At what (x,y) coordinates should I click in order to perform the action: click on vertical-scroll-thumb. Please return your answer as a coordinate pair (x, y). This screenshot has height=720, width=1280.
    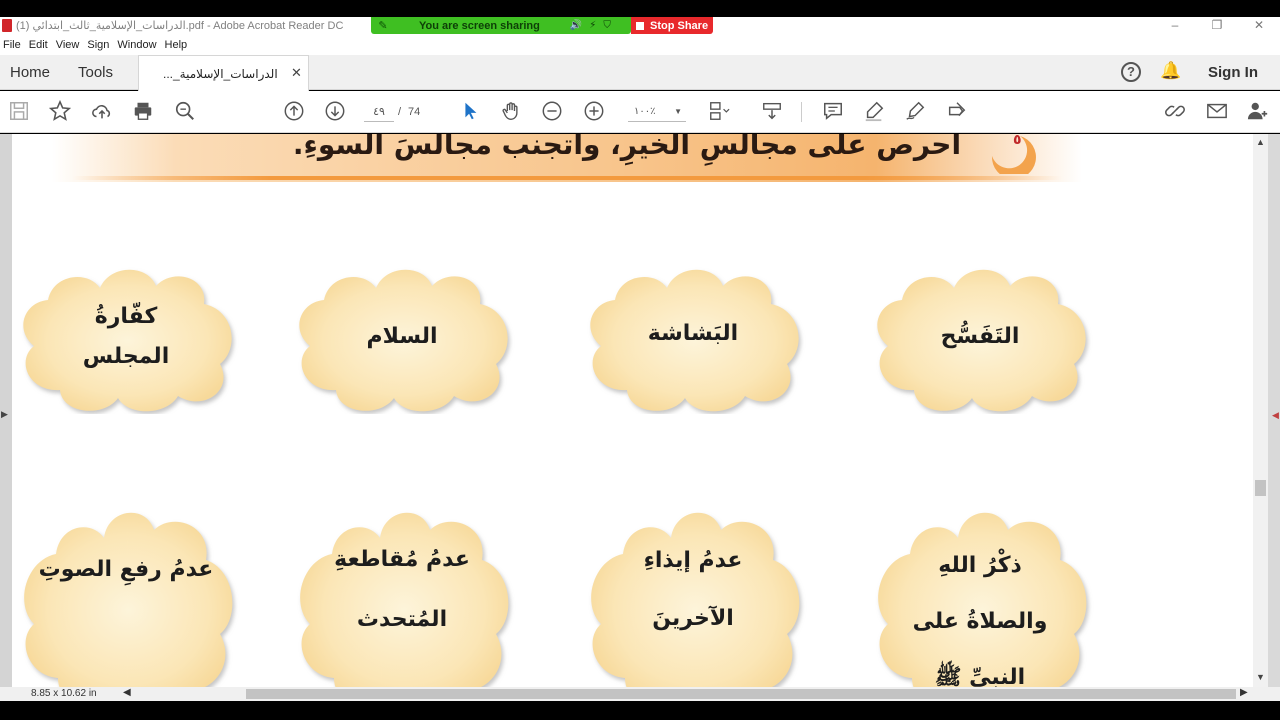
    Looking at the image, I should click on (1260, 488).